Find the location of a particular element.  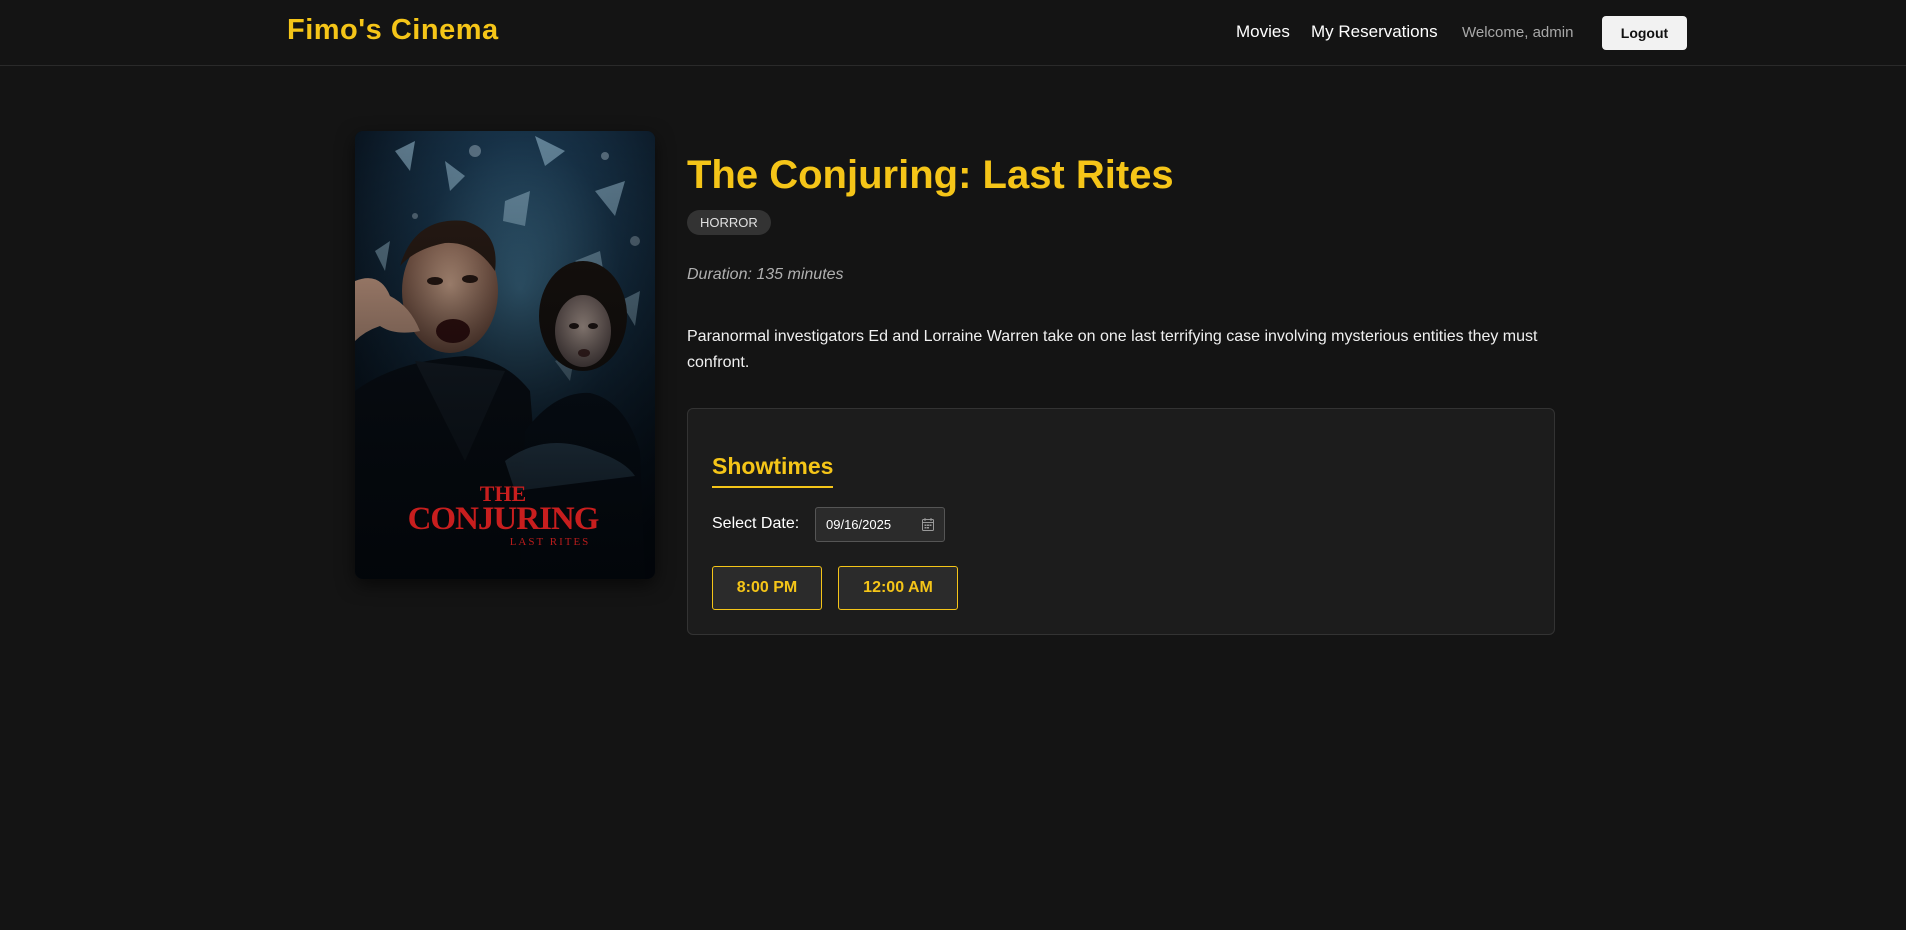

showtime-button: 12:00 AM is located at coordinates (898, 588).